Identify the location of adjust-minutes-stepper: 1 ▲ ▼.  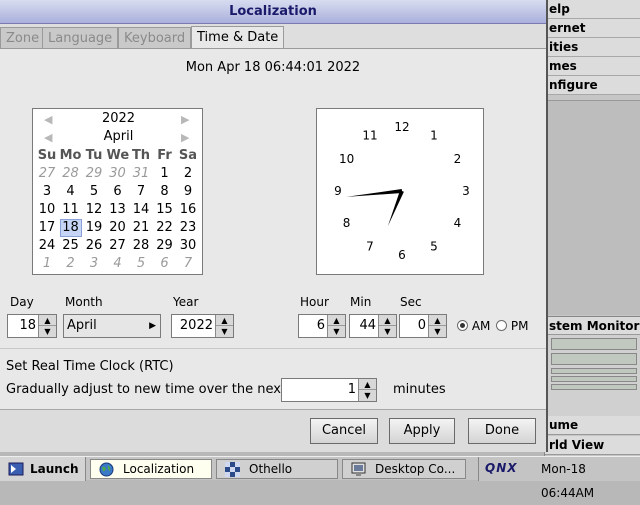
(329, 390).